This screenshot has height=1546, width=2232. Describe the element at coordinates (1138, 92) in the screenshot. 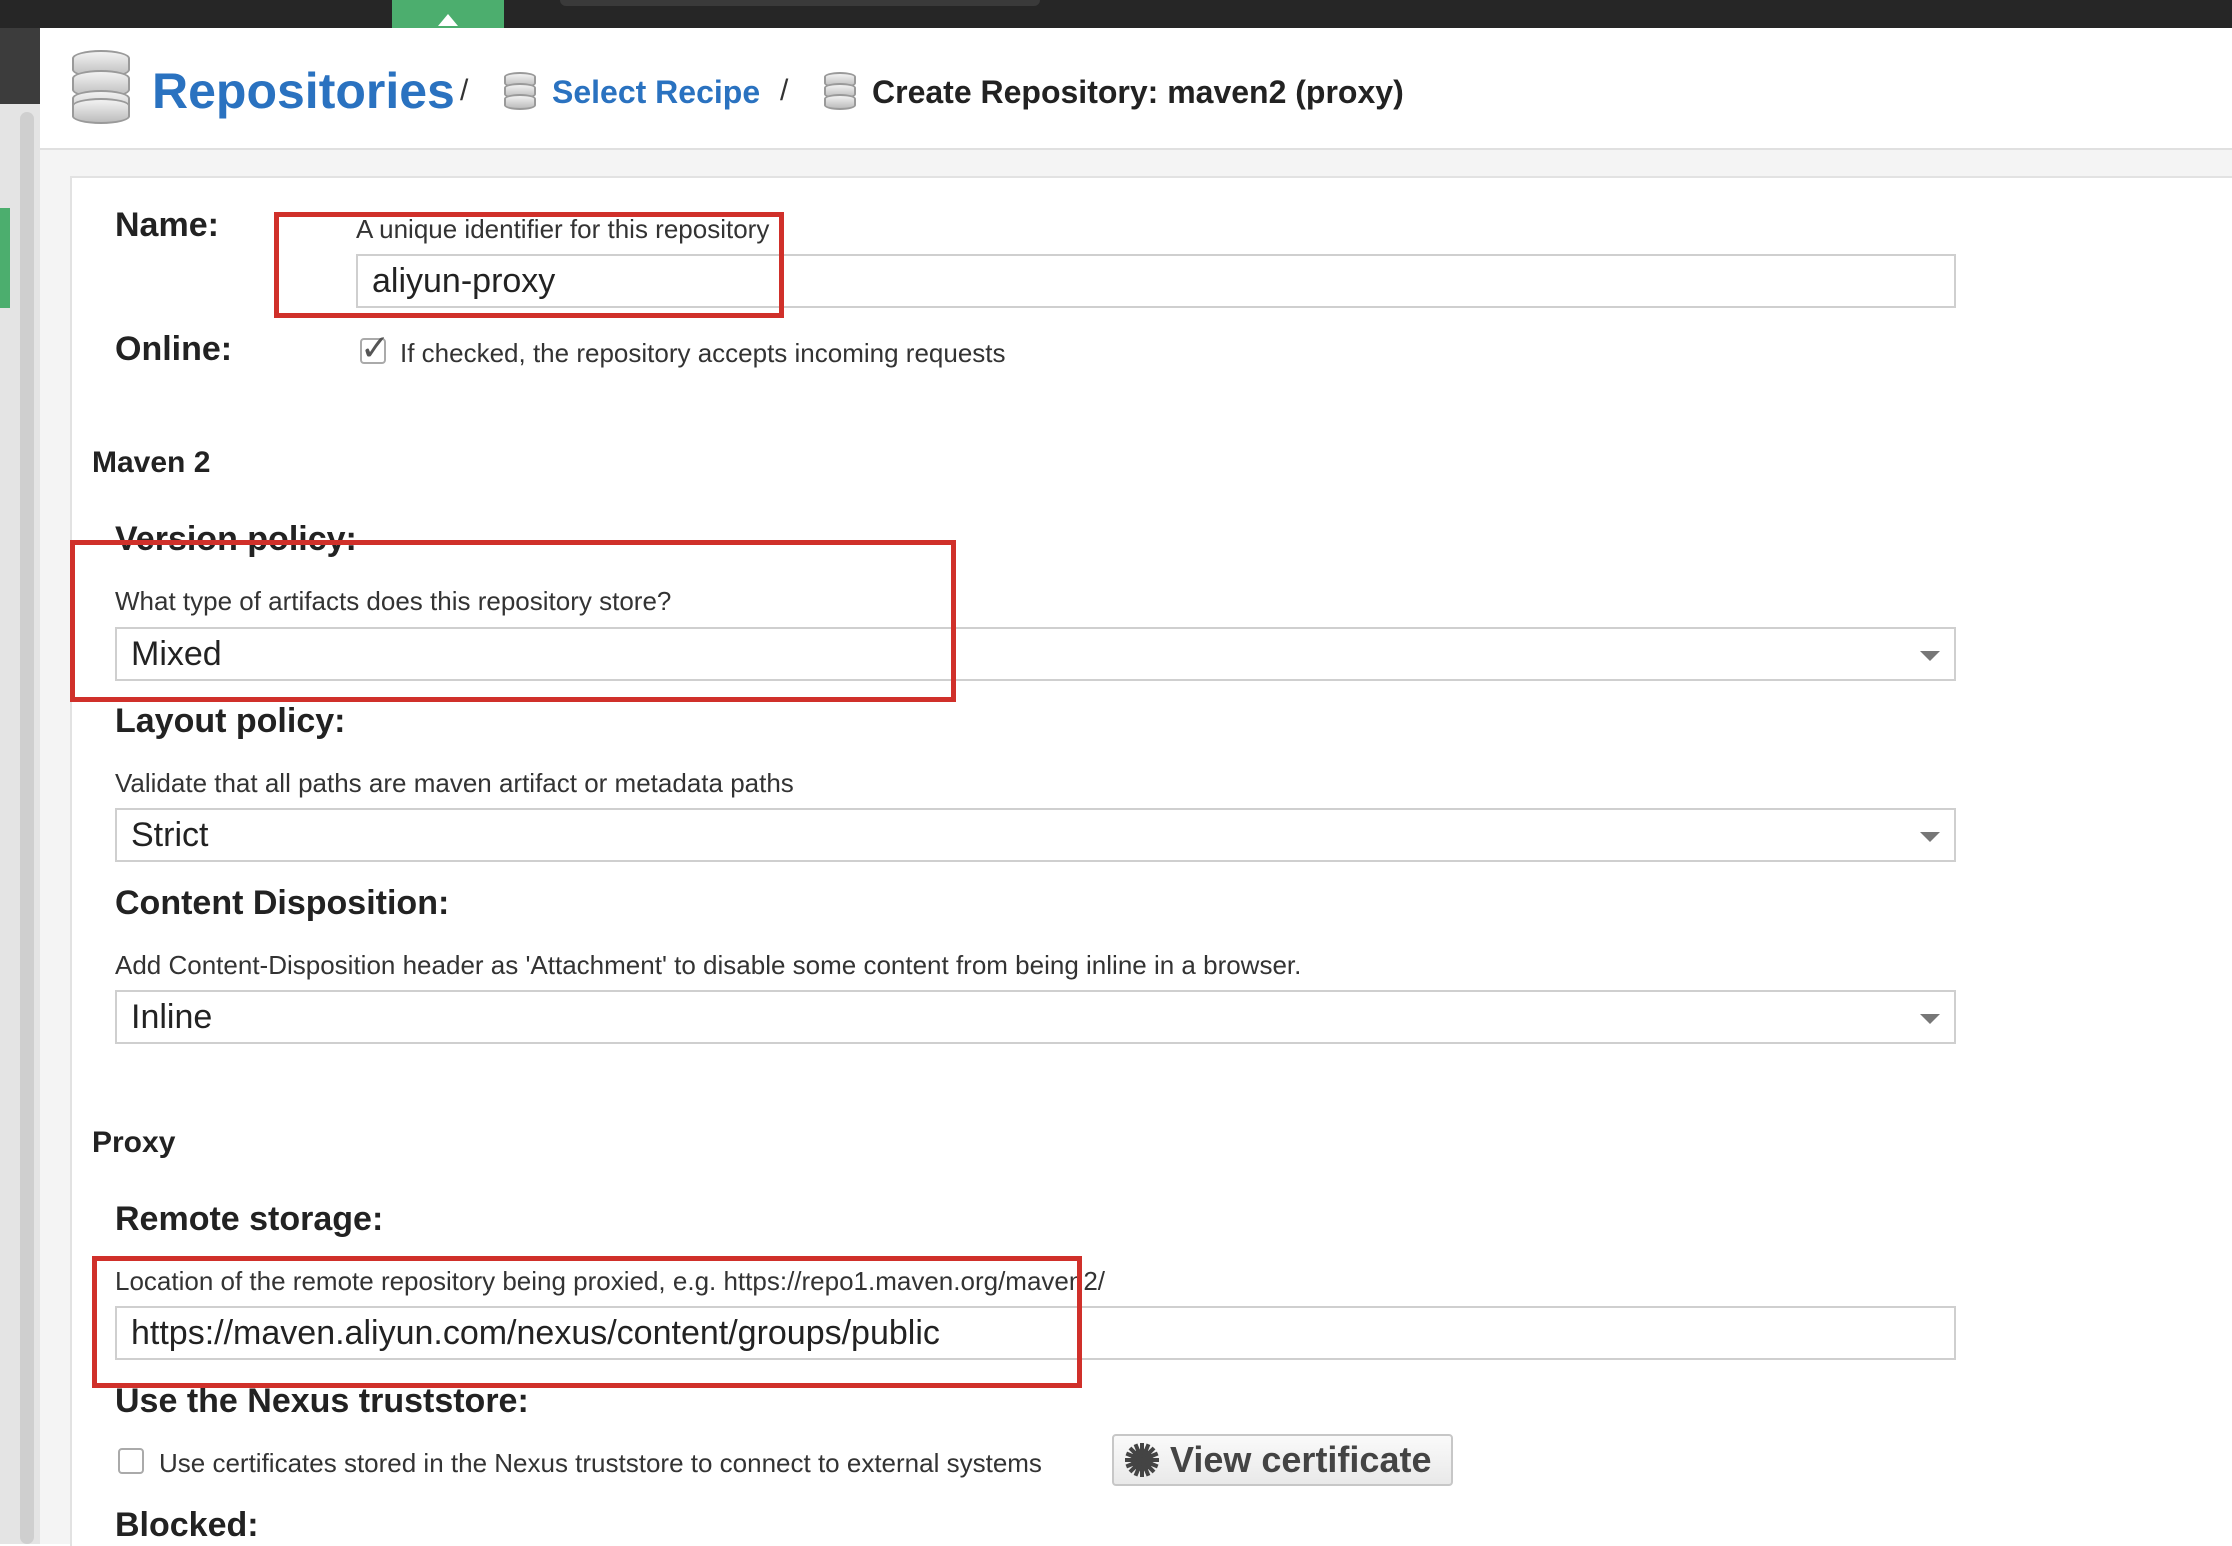

I see `breadcrumb-current: Create Repository: maven2 (proxy)` at that location.